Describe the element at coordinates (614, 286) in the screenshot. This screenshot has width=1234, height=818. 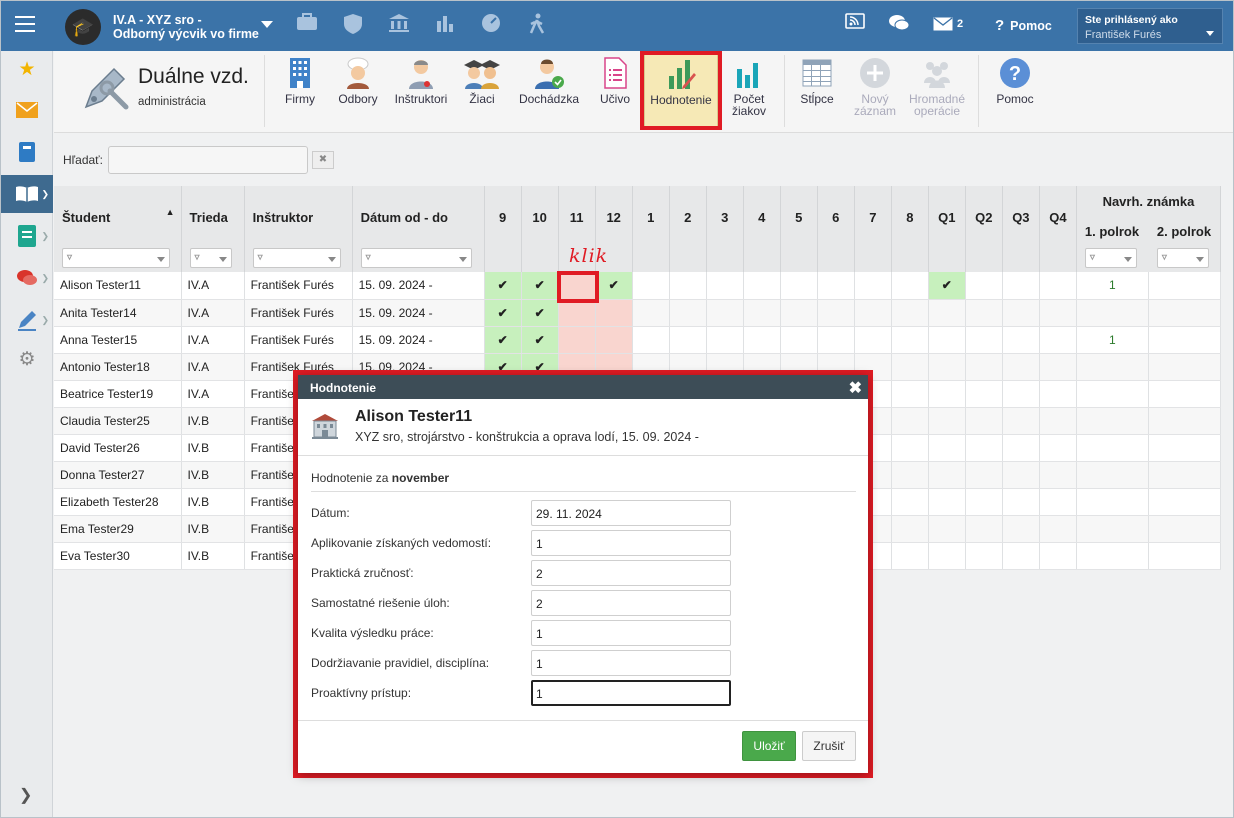
I see `cell-month-12: ✔` at that location.